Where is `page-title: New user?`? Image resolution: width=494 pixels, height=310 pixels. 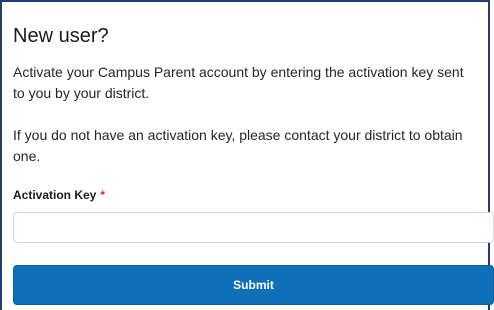
page-title: New user? is located at coordinates (61, 36).